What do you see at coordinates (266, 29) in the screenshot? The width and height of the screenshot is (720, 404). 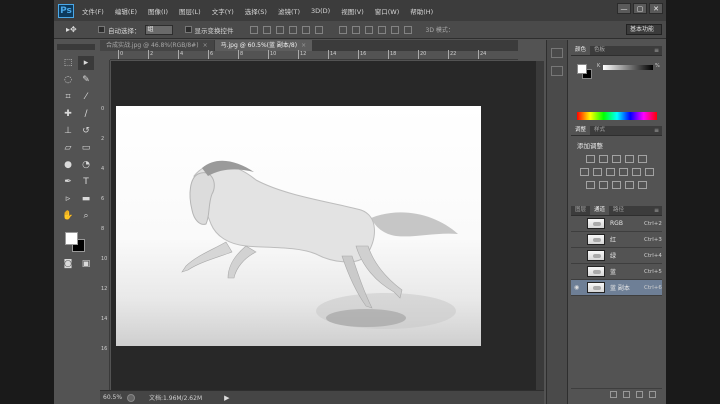 I see `align-vcenter-icon` at bounding box center [266, 29].